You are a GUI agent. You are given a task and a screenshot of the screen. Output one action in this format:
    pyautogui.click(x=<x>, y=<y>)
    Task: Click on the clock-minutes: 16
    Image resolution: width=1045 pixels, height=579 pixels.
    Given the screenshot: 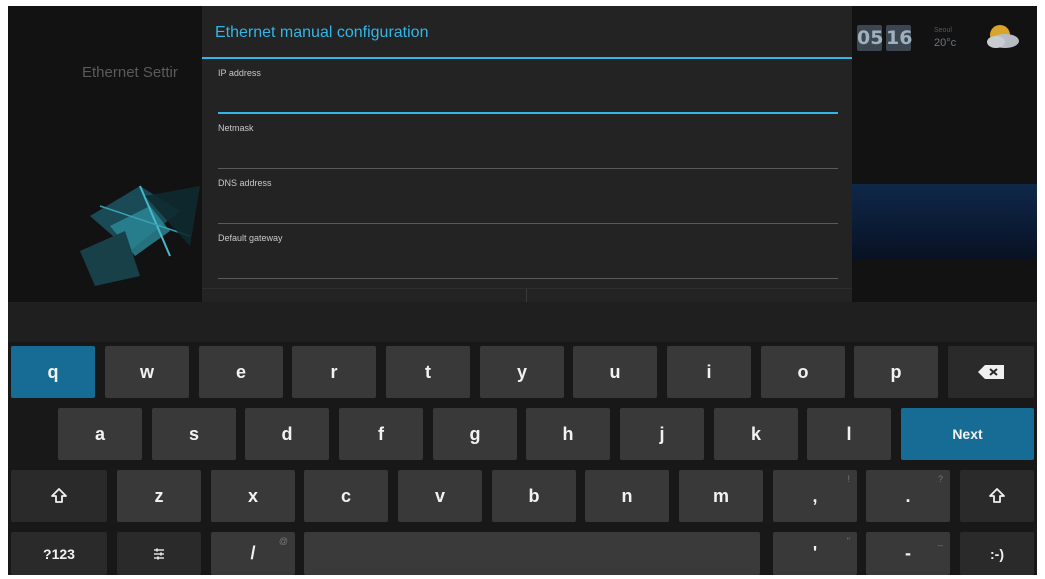 What is the action you would take?
    pyautogui.click(x=899, y=38)
    